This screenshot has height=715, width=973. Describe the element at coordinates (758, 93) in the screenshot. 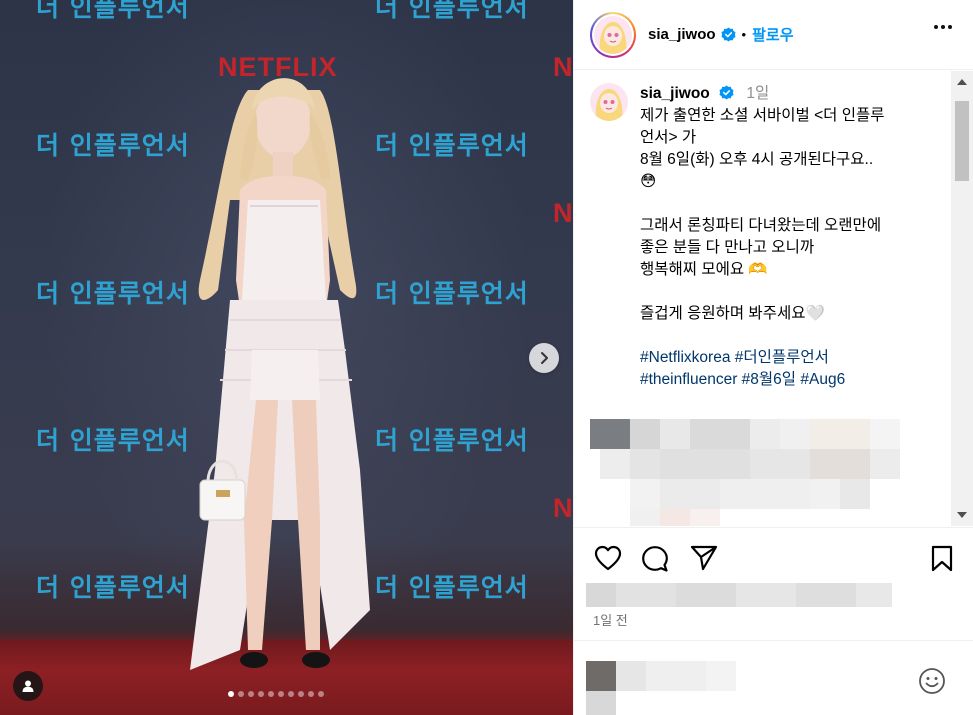

I see `caption-time: 1일` at that location.